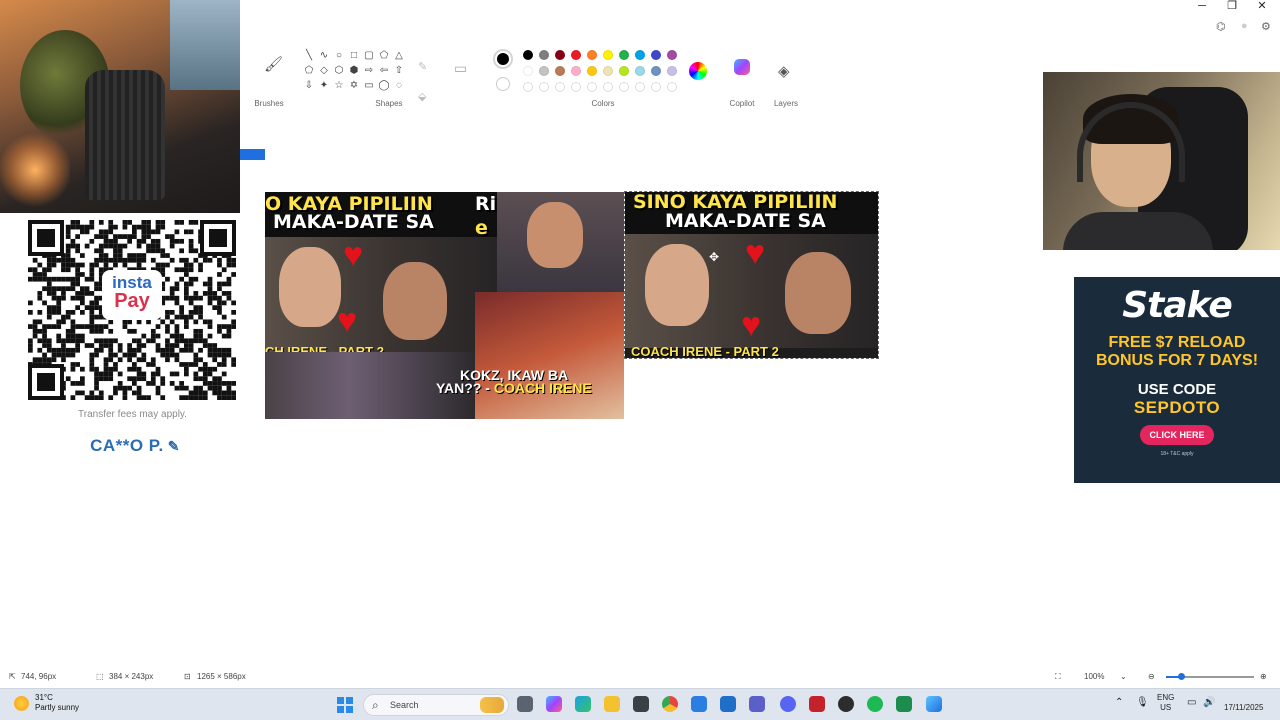  Describe the element at coordinates (1210, 676) in the screenshot. I see `zoom-slider` at that location.